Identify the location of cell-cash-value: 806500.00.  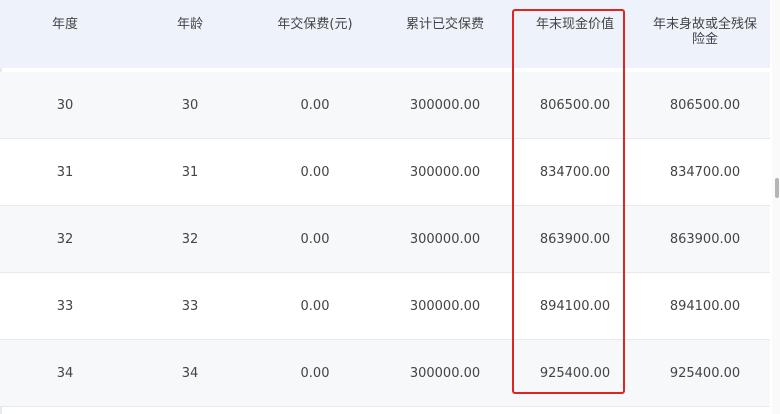
(575, 105).